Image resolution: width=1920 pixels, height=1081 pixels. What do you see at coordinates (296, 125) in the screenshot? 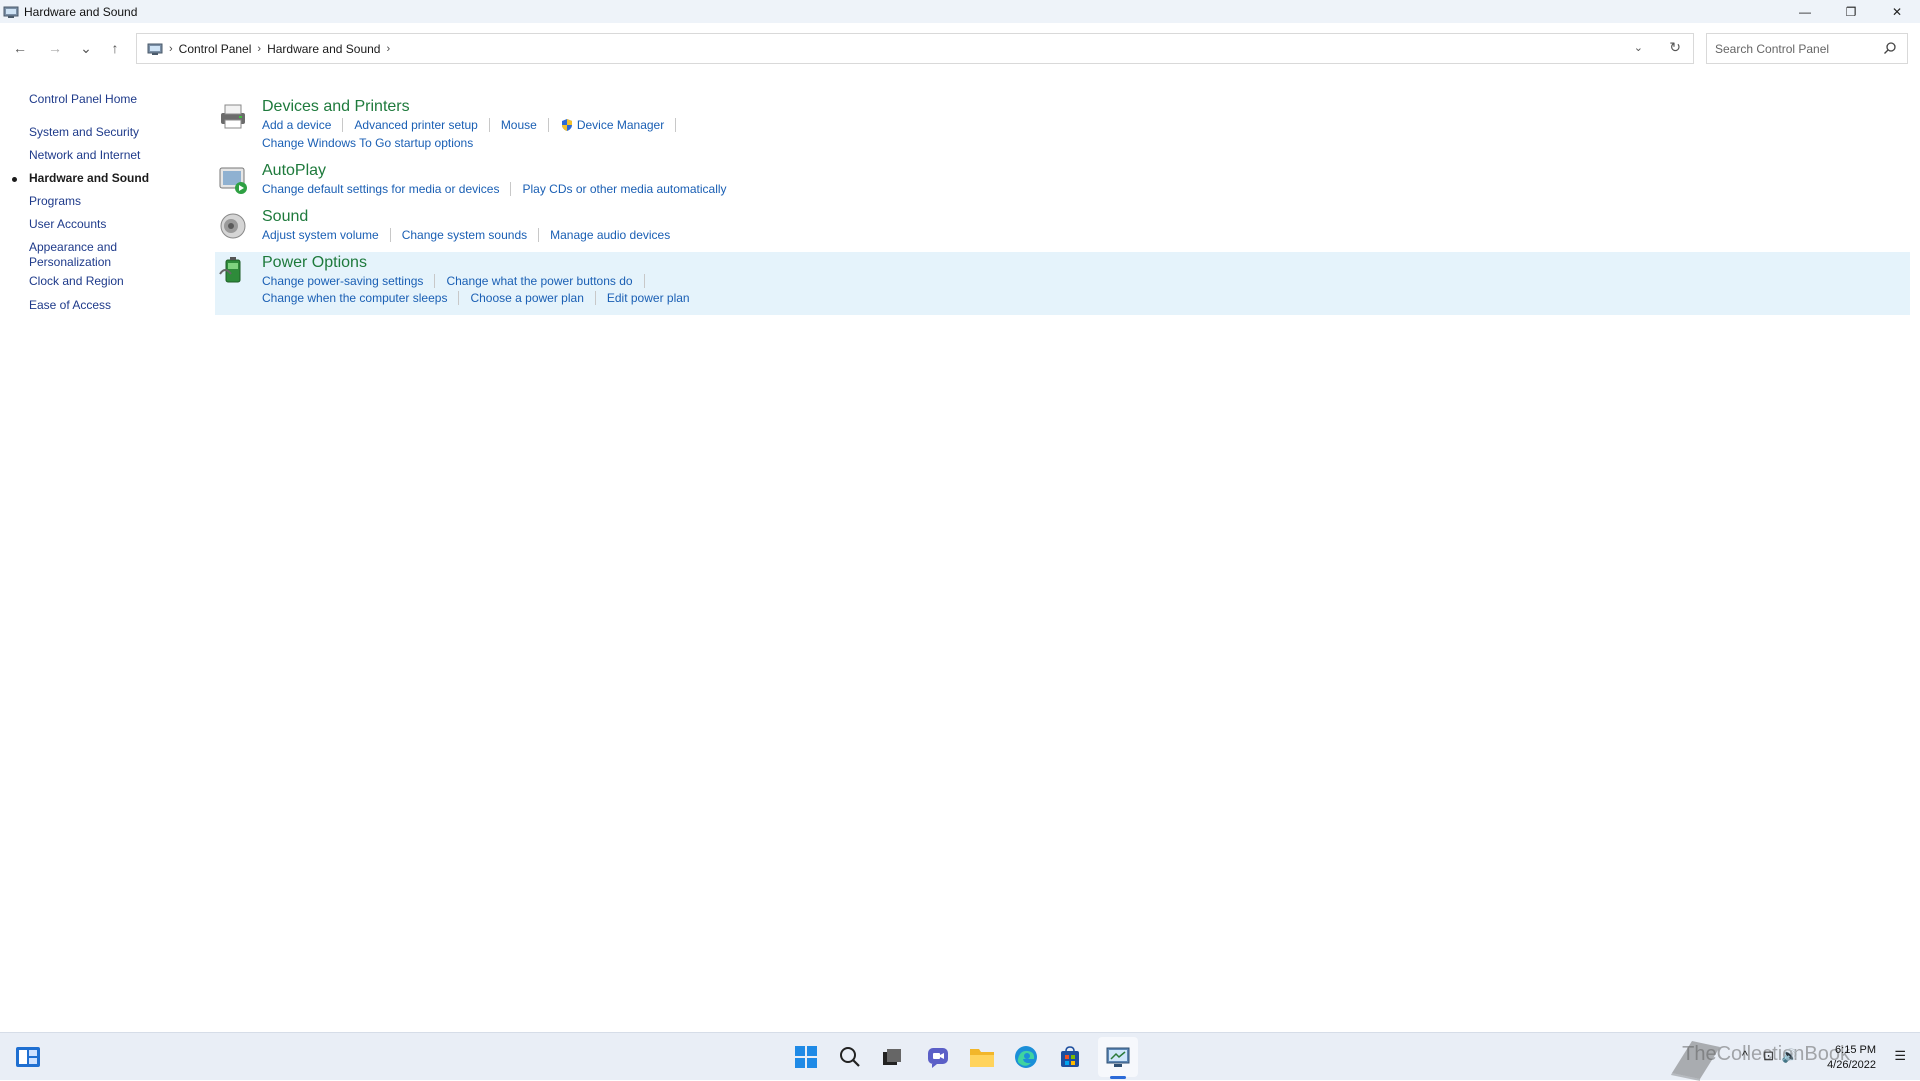
I see `add-a-device-link: Add a device` at bounding box center [296, 125].